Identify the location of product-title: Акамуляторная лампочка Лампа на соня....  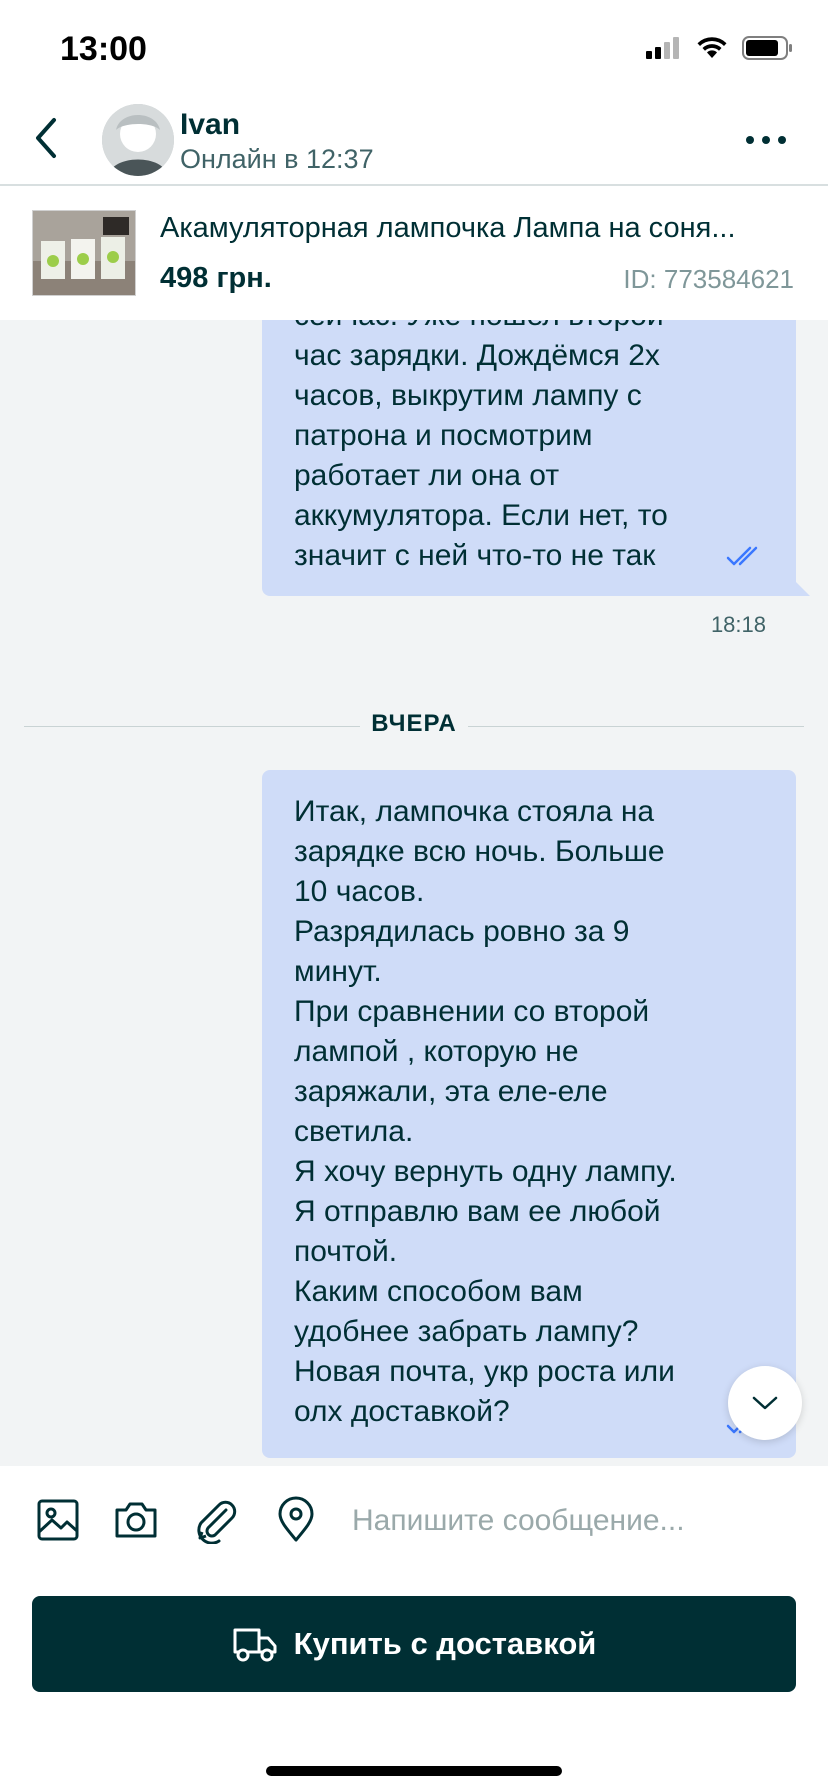
(448, 228).